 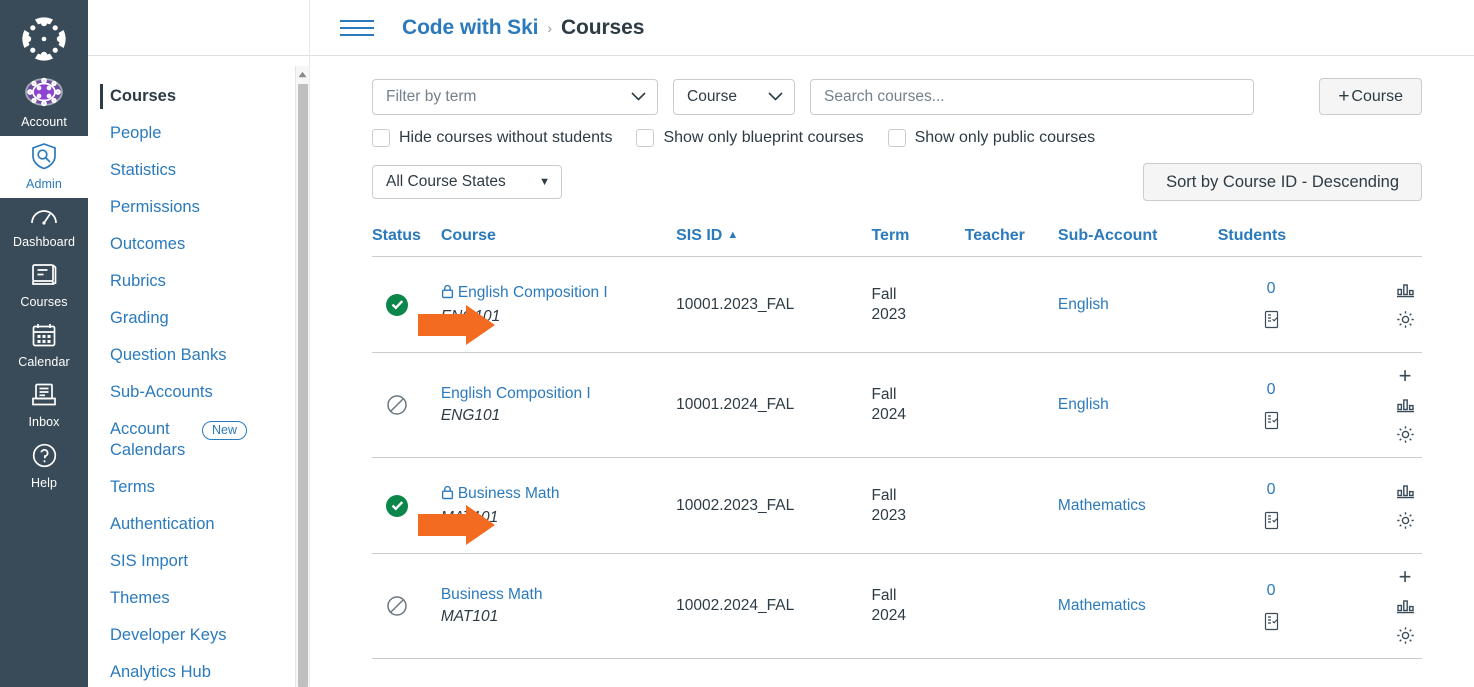 I want to click on global-nav-item-courses: Courses, so click(x=44, y=286).